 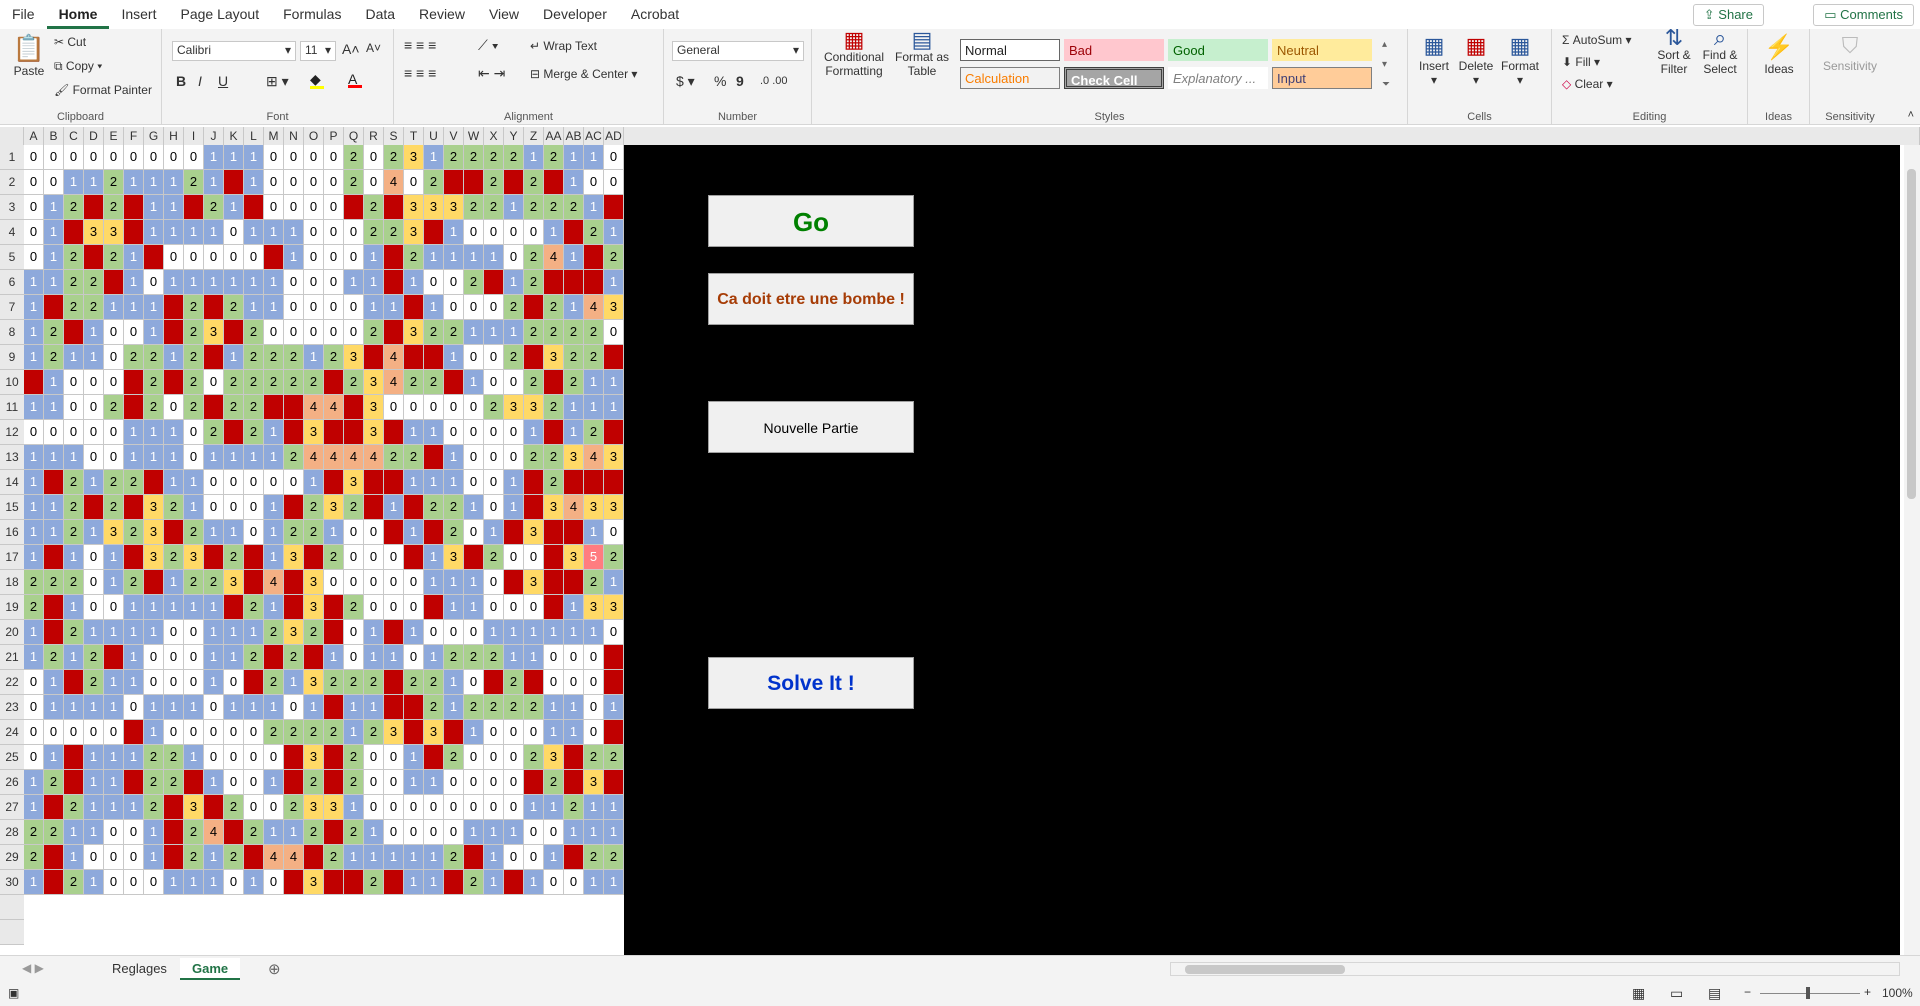 What do you see at coordinates (1322, 78) in the screenshot?
I see `style-input: Input` at bounding box center [1322, 78].